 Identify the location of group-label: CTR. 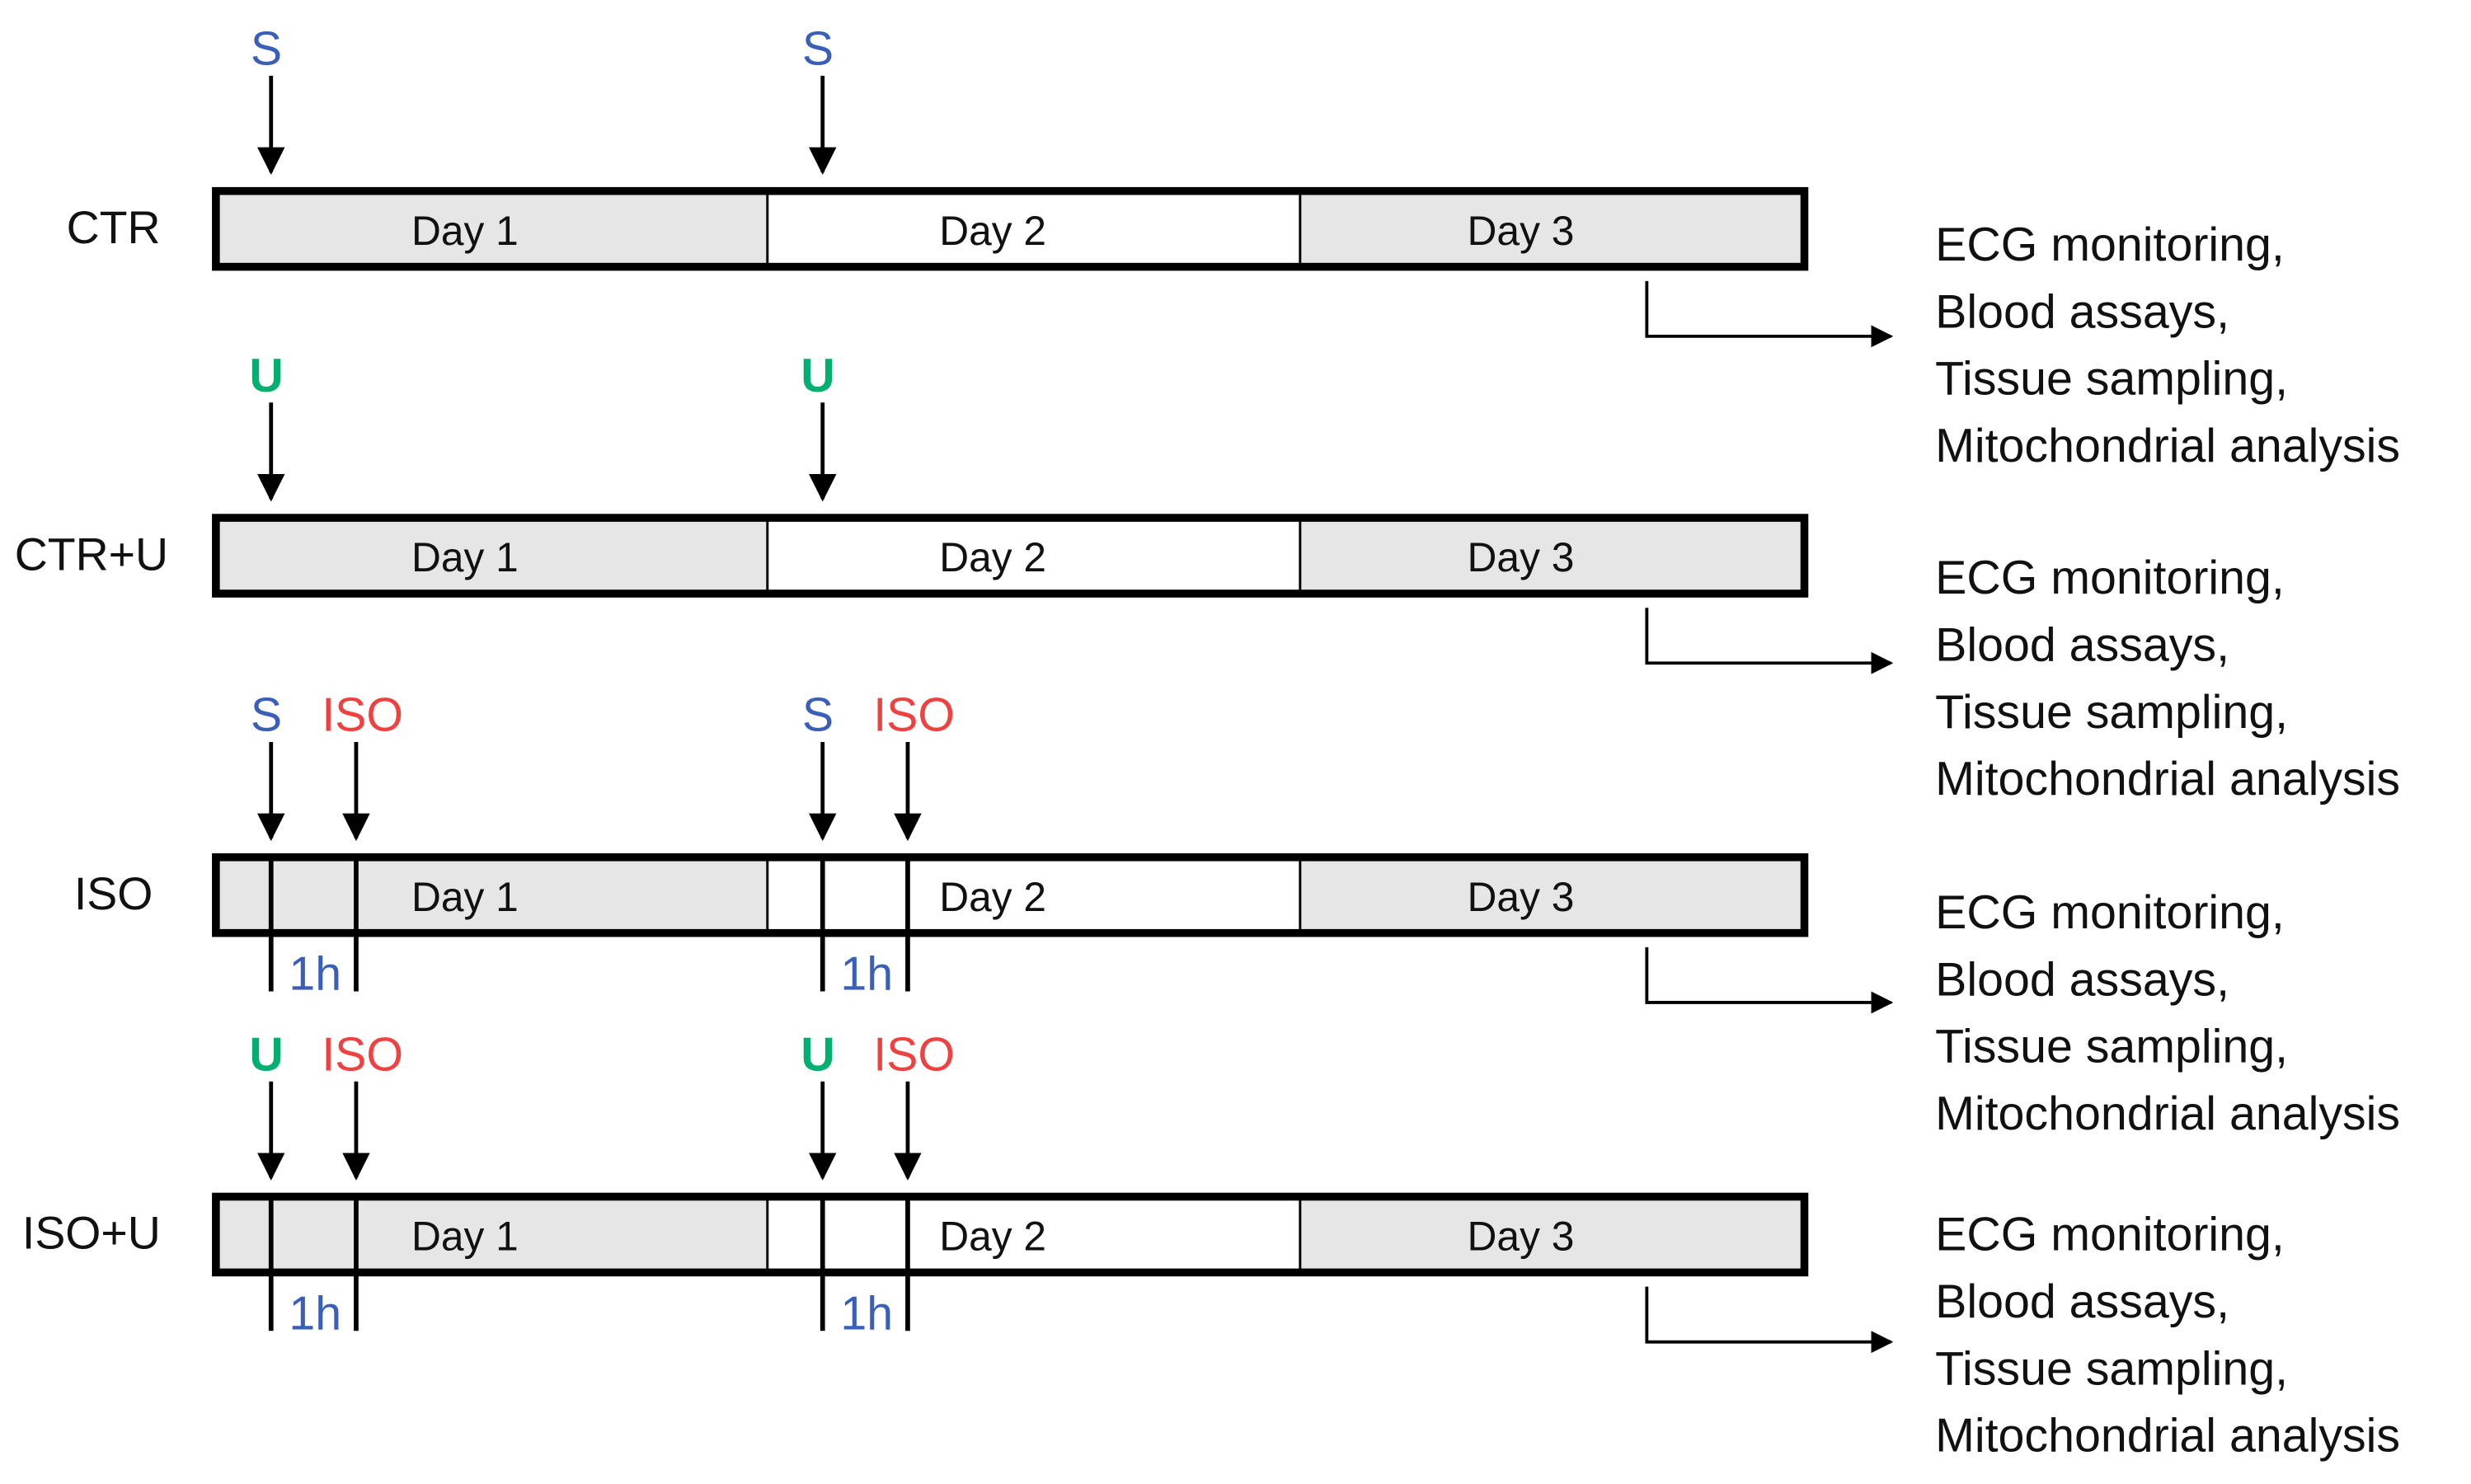
(114, 228).